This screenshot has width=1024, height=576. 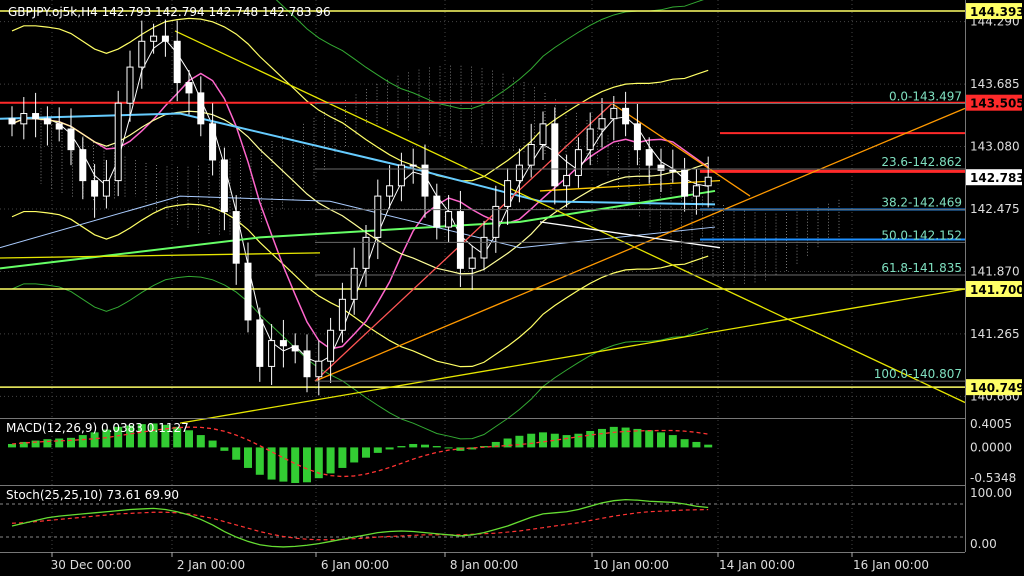 I want to click on price-tick-label: 141.265, so click(x=995, y=334).